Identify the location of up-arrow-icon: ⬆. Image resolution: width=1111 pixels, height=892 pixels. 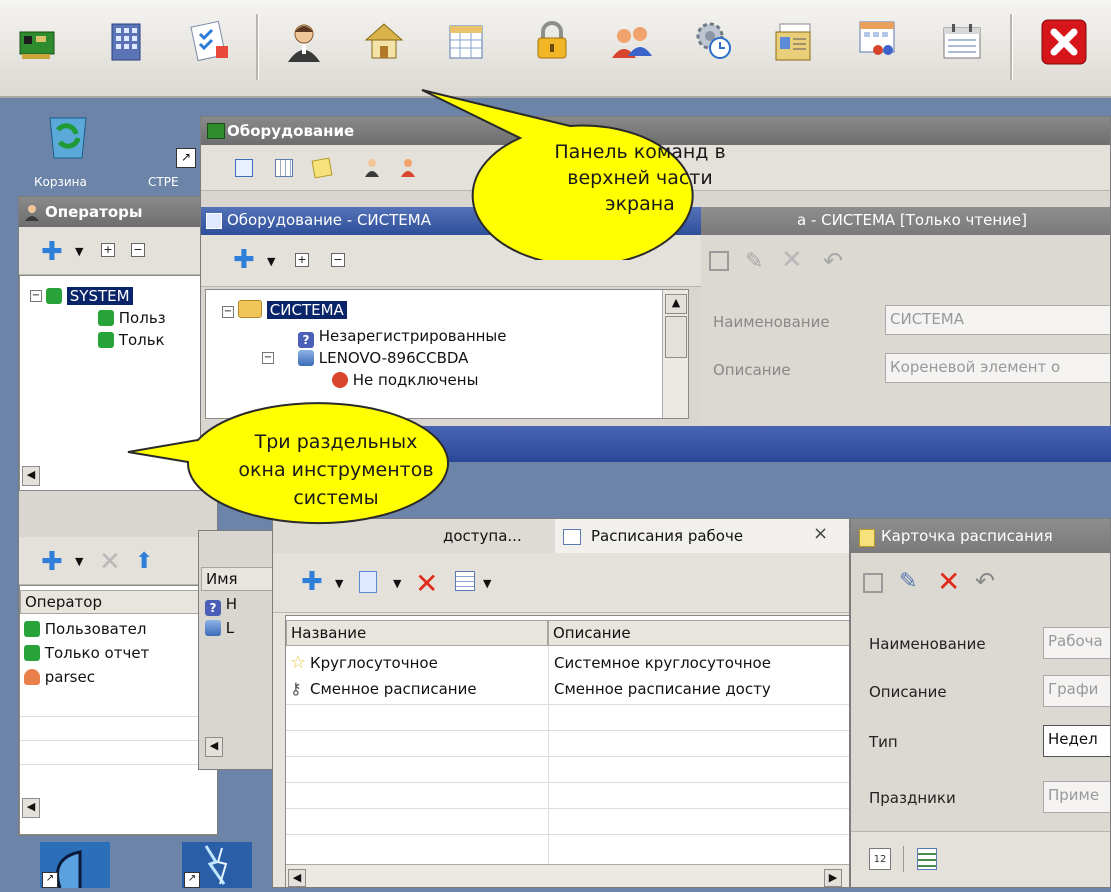
(144, 561).